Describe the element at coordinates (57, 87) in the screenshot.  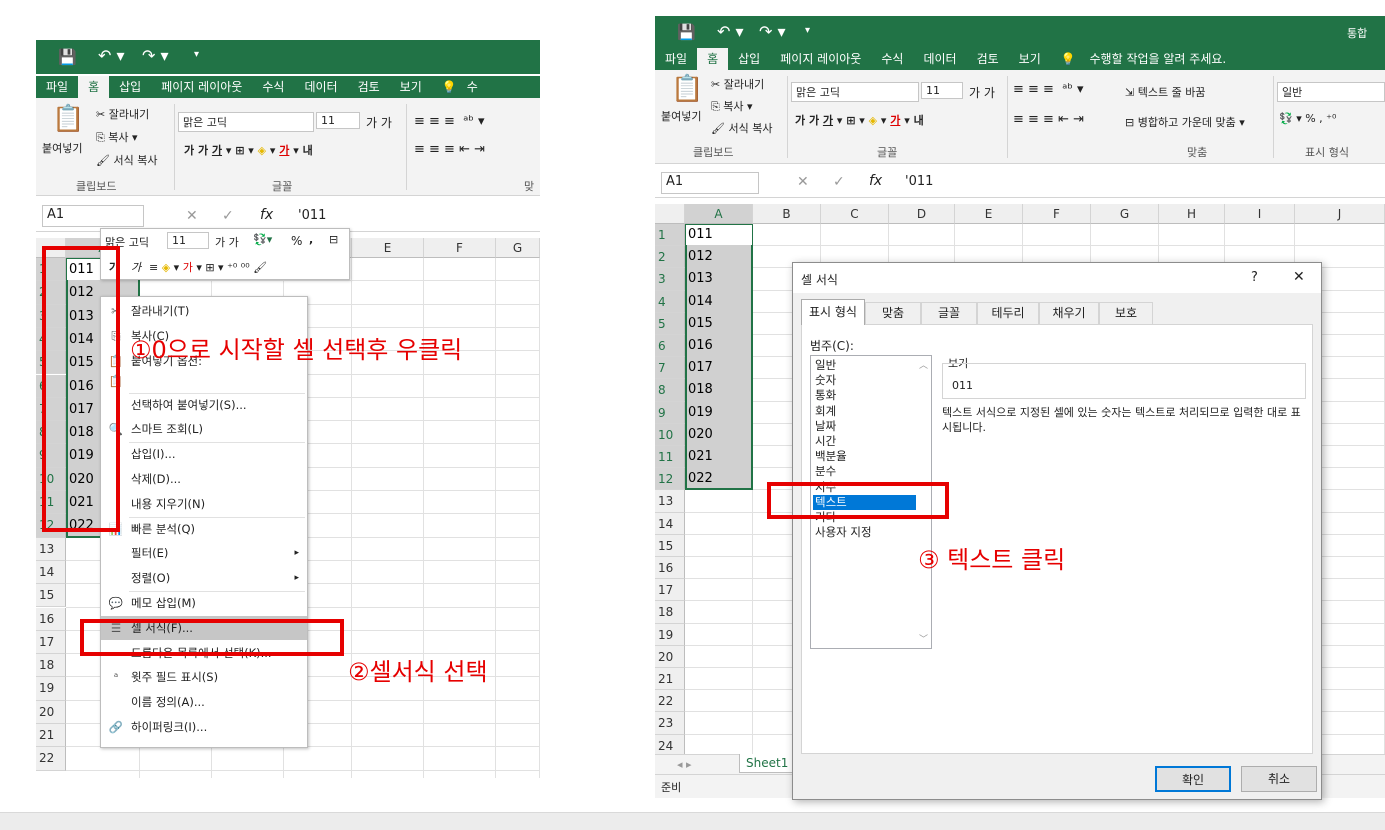
I see `tab-file: 파일` at that location.